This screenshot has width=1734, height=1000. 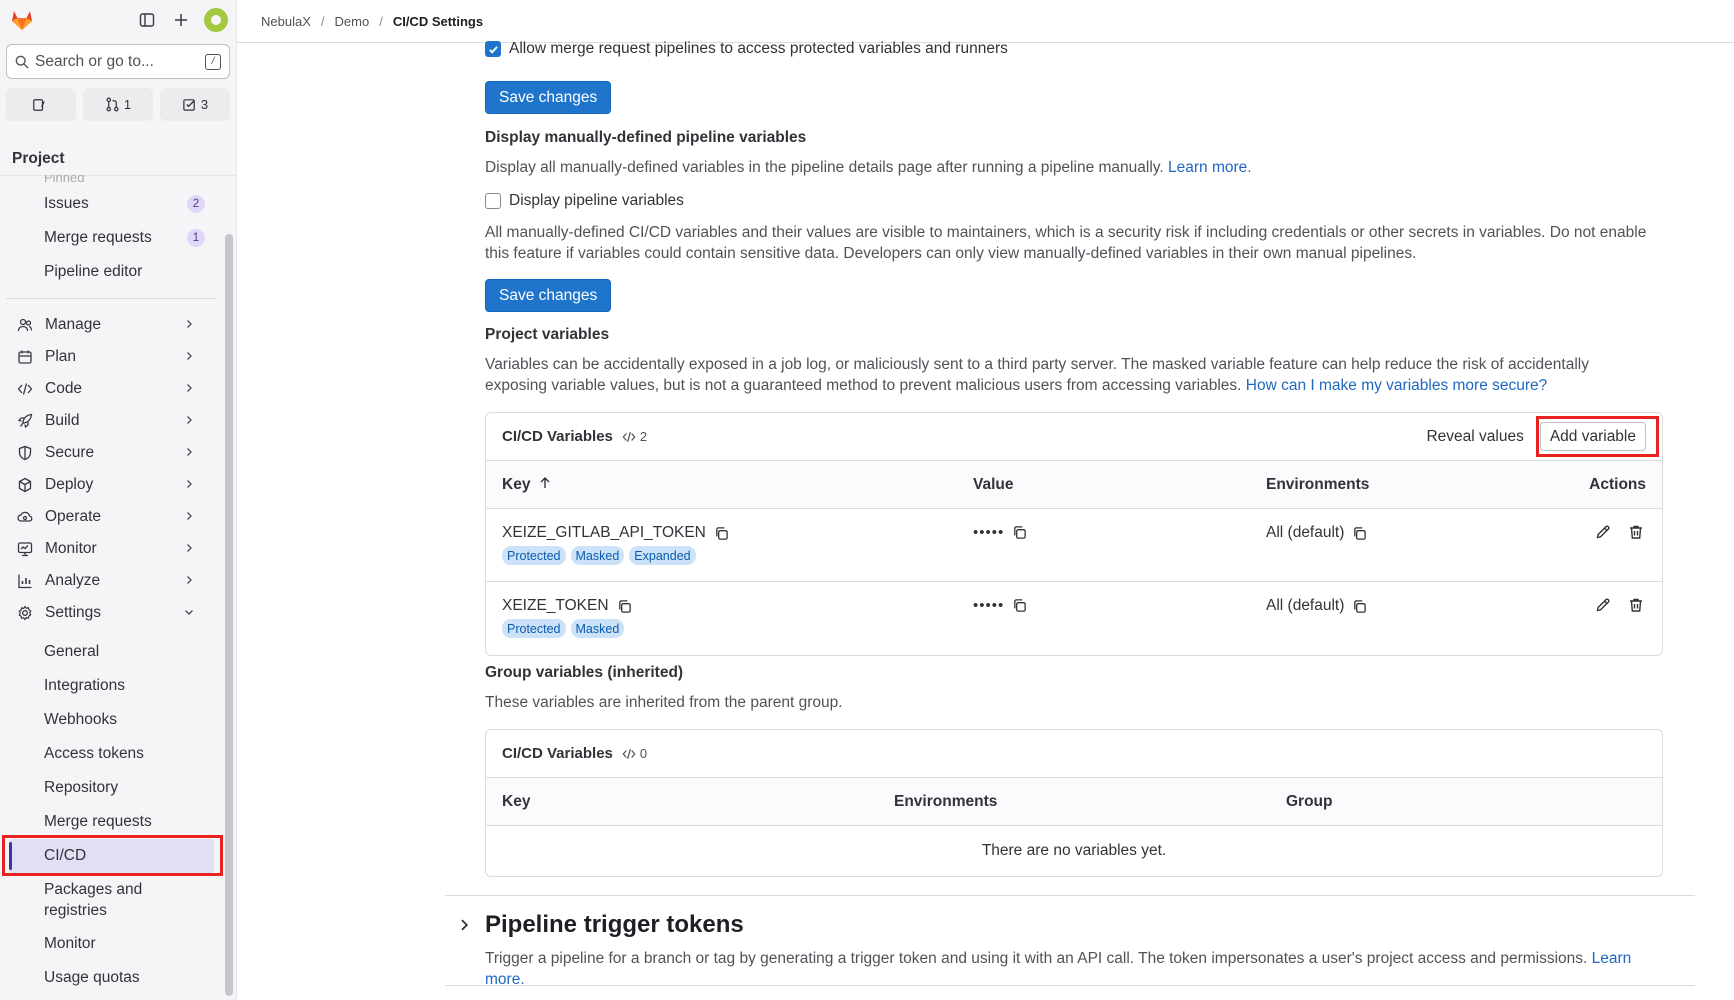 What do you see at coordinates (493, 49) in the screenshot?
I see `allow-mr-pipelines-checkbox` at bounding box center [493, 49].